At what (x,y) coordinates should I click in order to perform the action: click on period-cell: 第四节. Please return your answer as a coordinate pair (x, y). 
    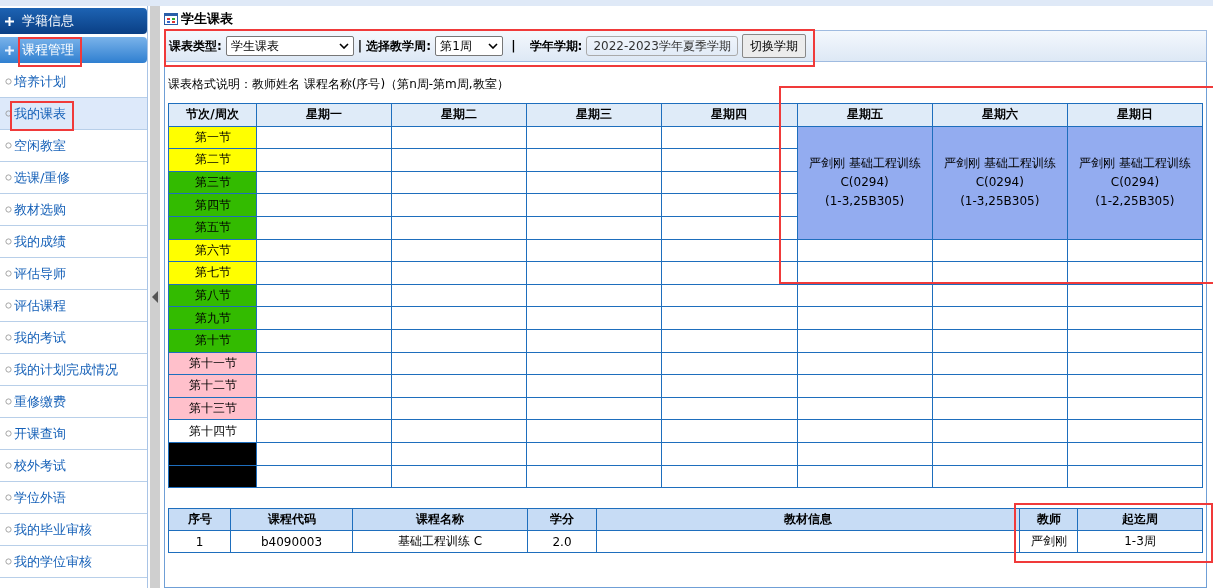
    Looking at the image, I should click on (212, 205).